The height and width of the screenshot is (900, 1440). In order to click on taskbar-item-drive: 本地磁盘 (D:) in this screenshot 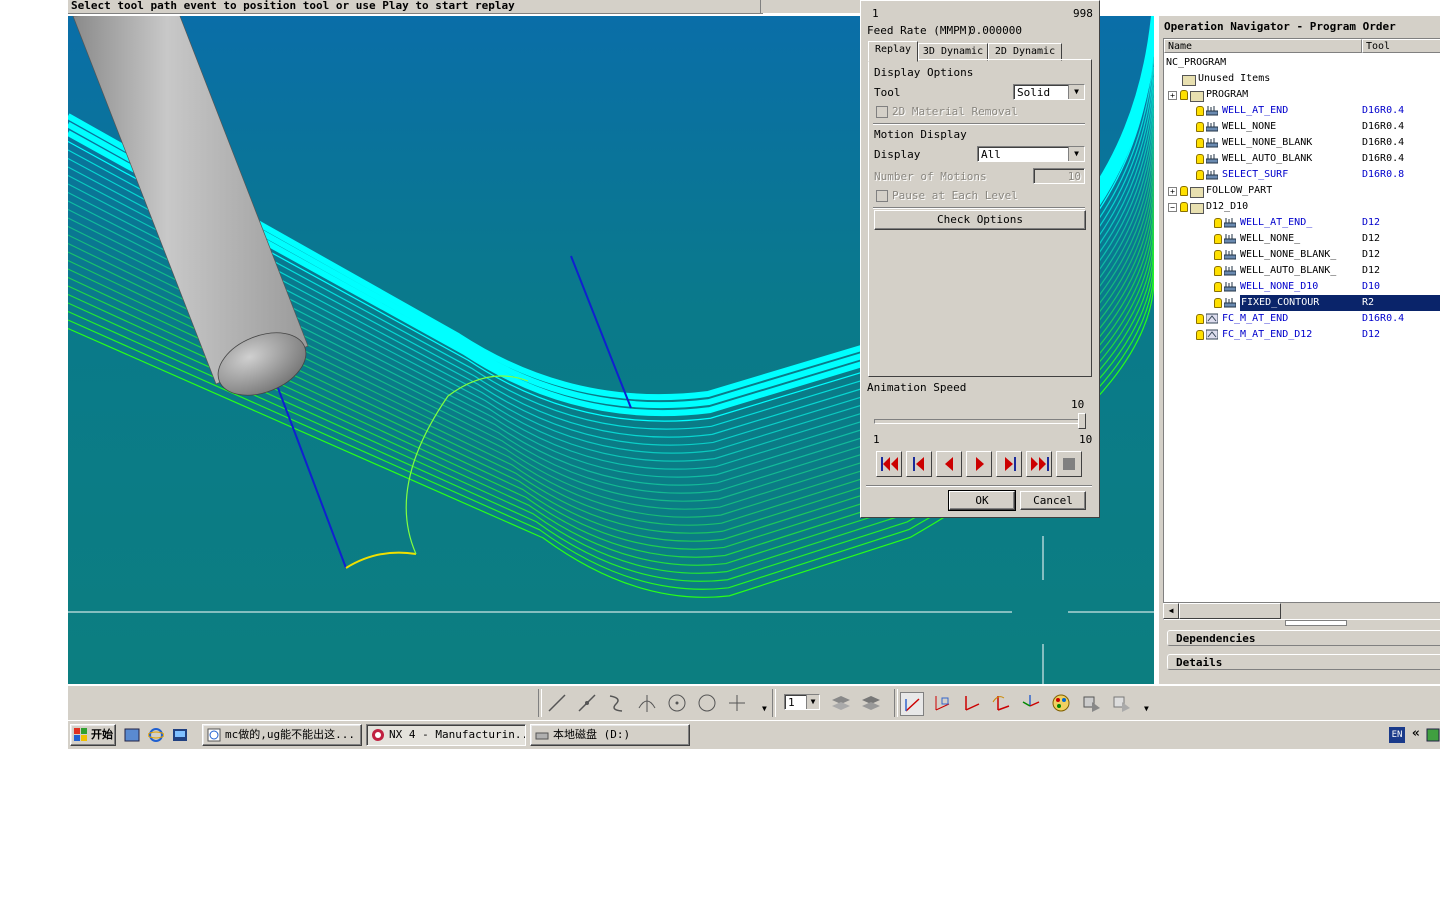, I will do `click(610, 735)`.